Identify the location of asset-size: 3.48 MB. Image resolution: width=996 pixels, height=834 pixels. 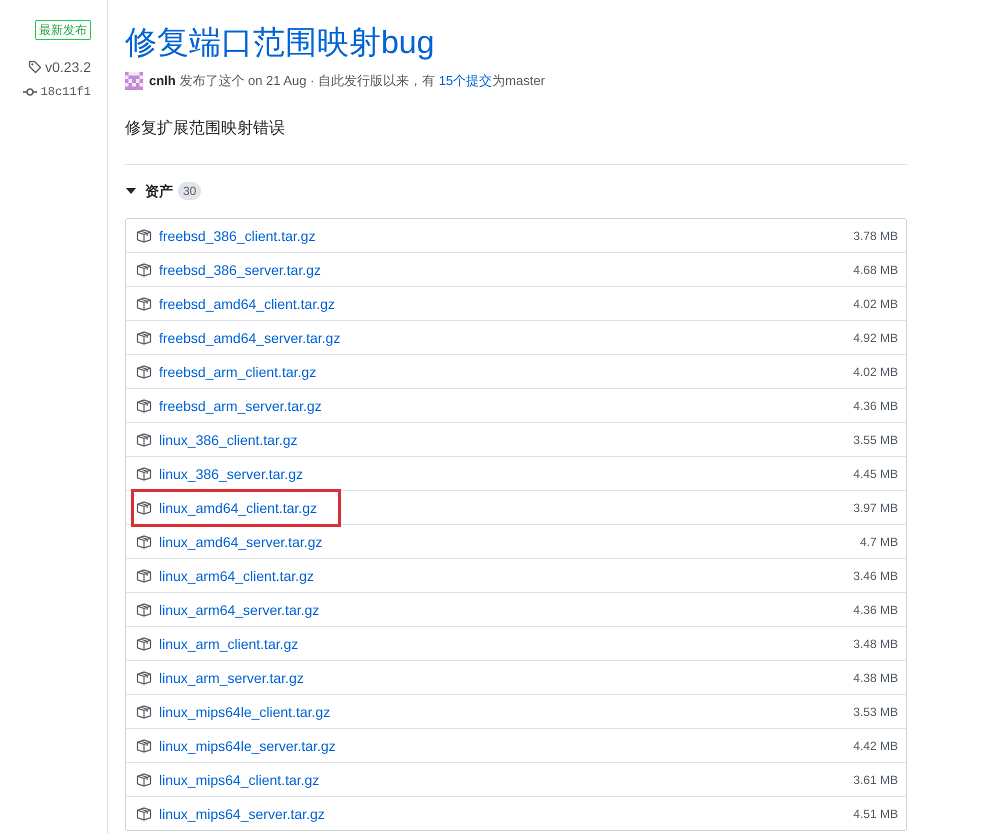
(875, 644).